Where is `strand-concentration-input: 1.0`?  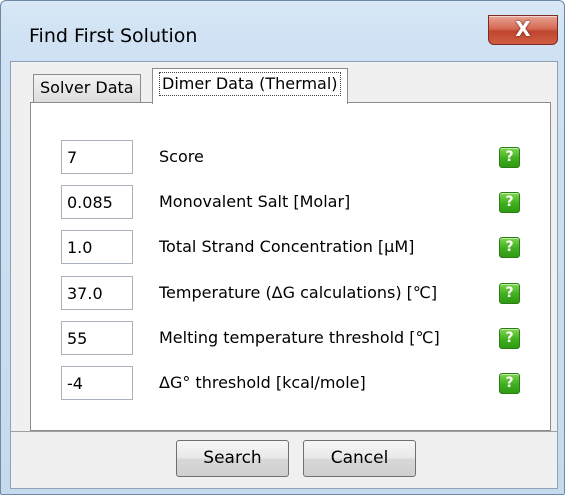 strand-concentration-input: 1.0 is located at coordinates (97, 247).